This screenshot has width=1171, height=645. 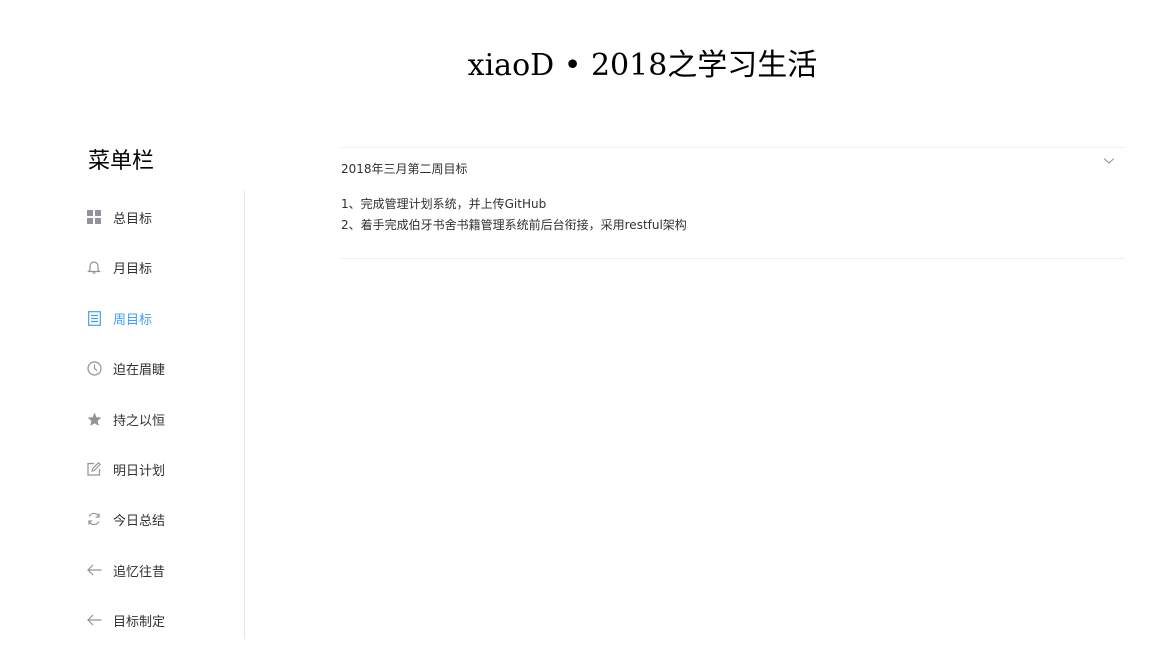 What do you see at coordinates (642, 65) in the screenshot?
I see `page-title: xiaoD • 2018之学习生活` at bounding box center [642, 65].